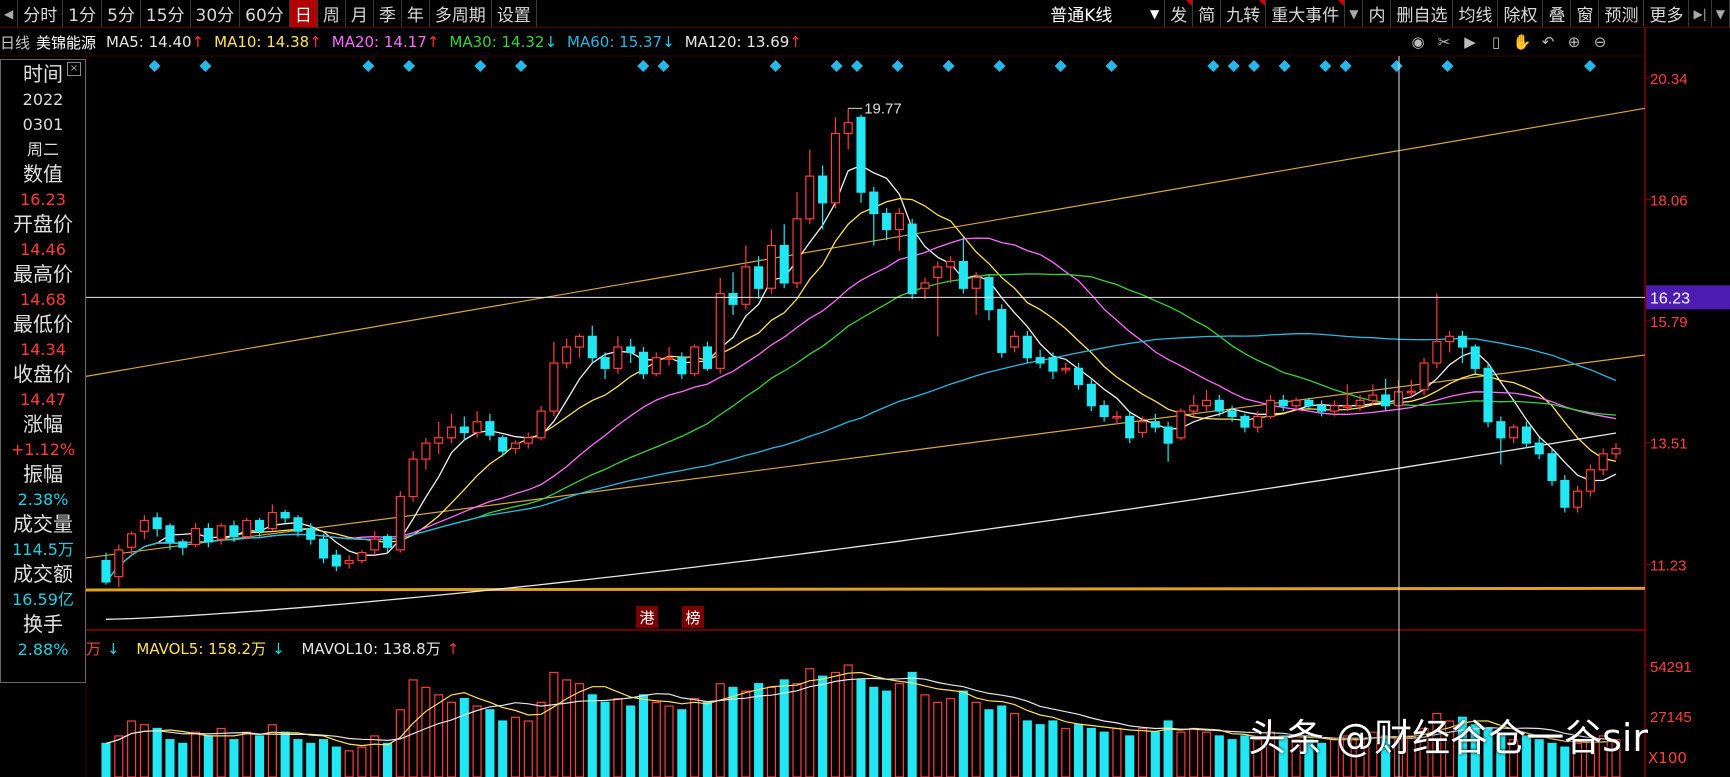 This screenshot has height=777, width=1730. Describe the element at coordinates (1667, 758) in the screenshot. I see `volume-unit-label: X100` at that location.